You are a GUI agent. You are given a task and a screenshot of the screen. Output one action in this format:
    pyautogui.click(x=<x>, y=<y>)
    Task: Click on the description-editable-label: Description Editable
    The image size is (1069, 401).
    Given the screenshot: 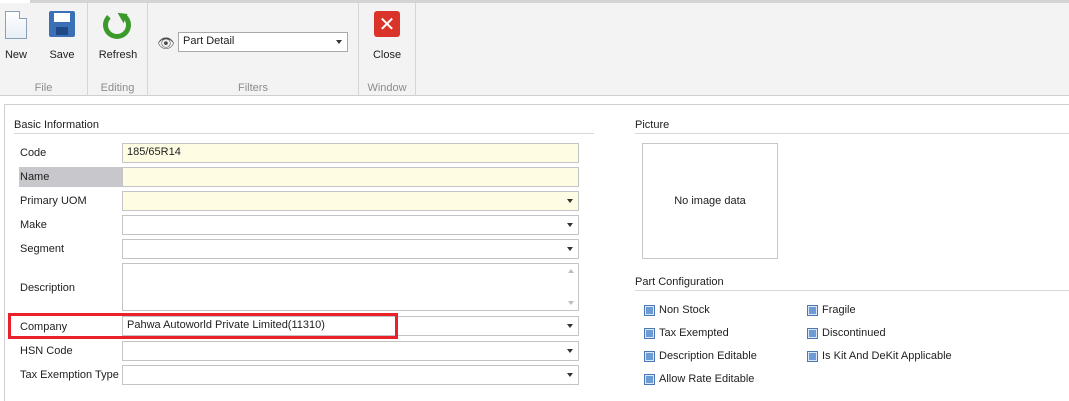 What is the action you would take?
    pyautogui.click(x=708, y=356)
    